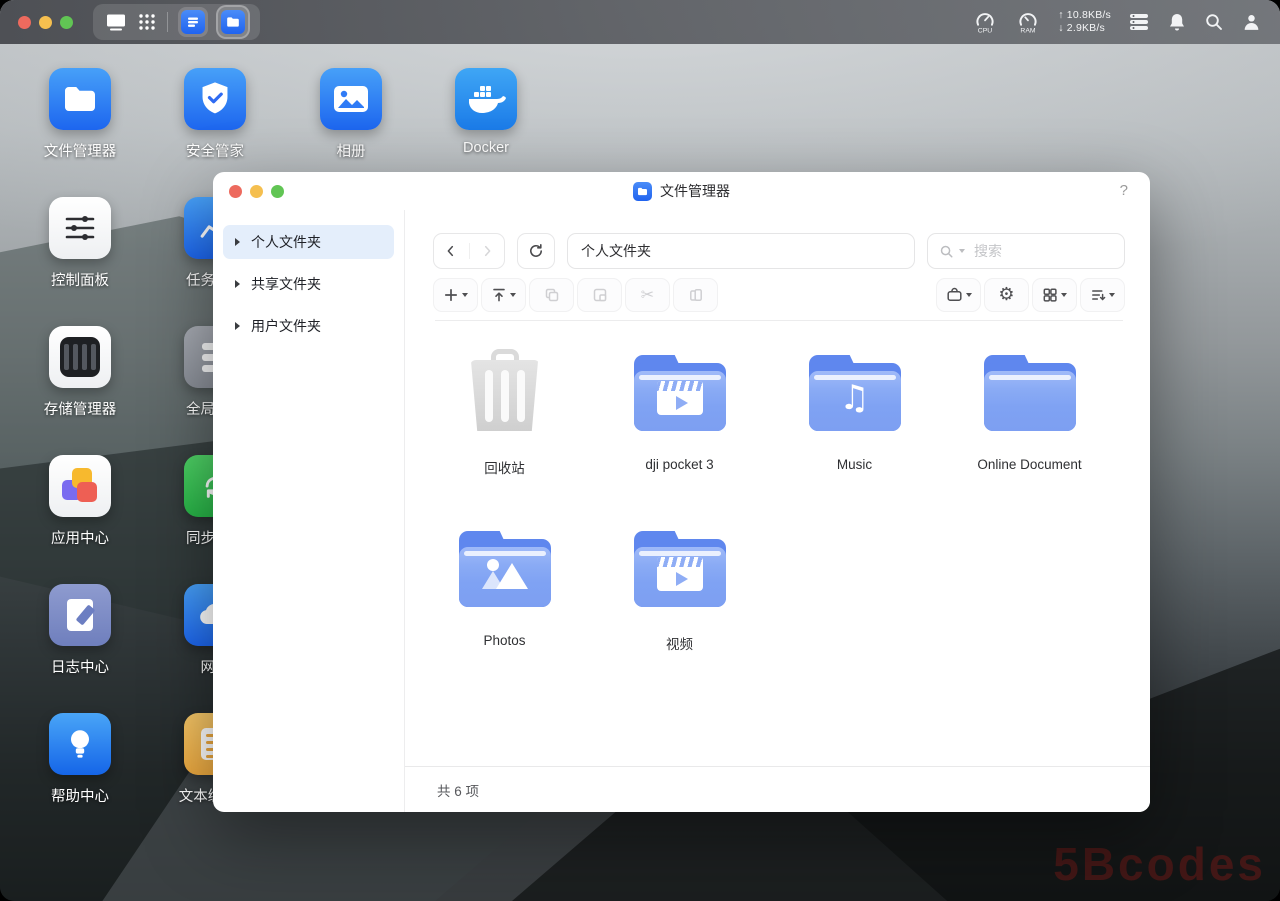  What do you see at coordinates (80, 486) in the screenshot?
I see `app-center-icon` at bounding box center [80, 486].